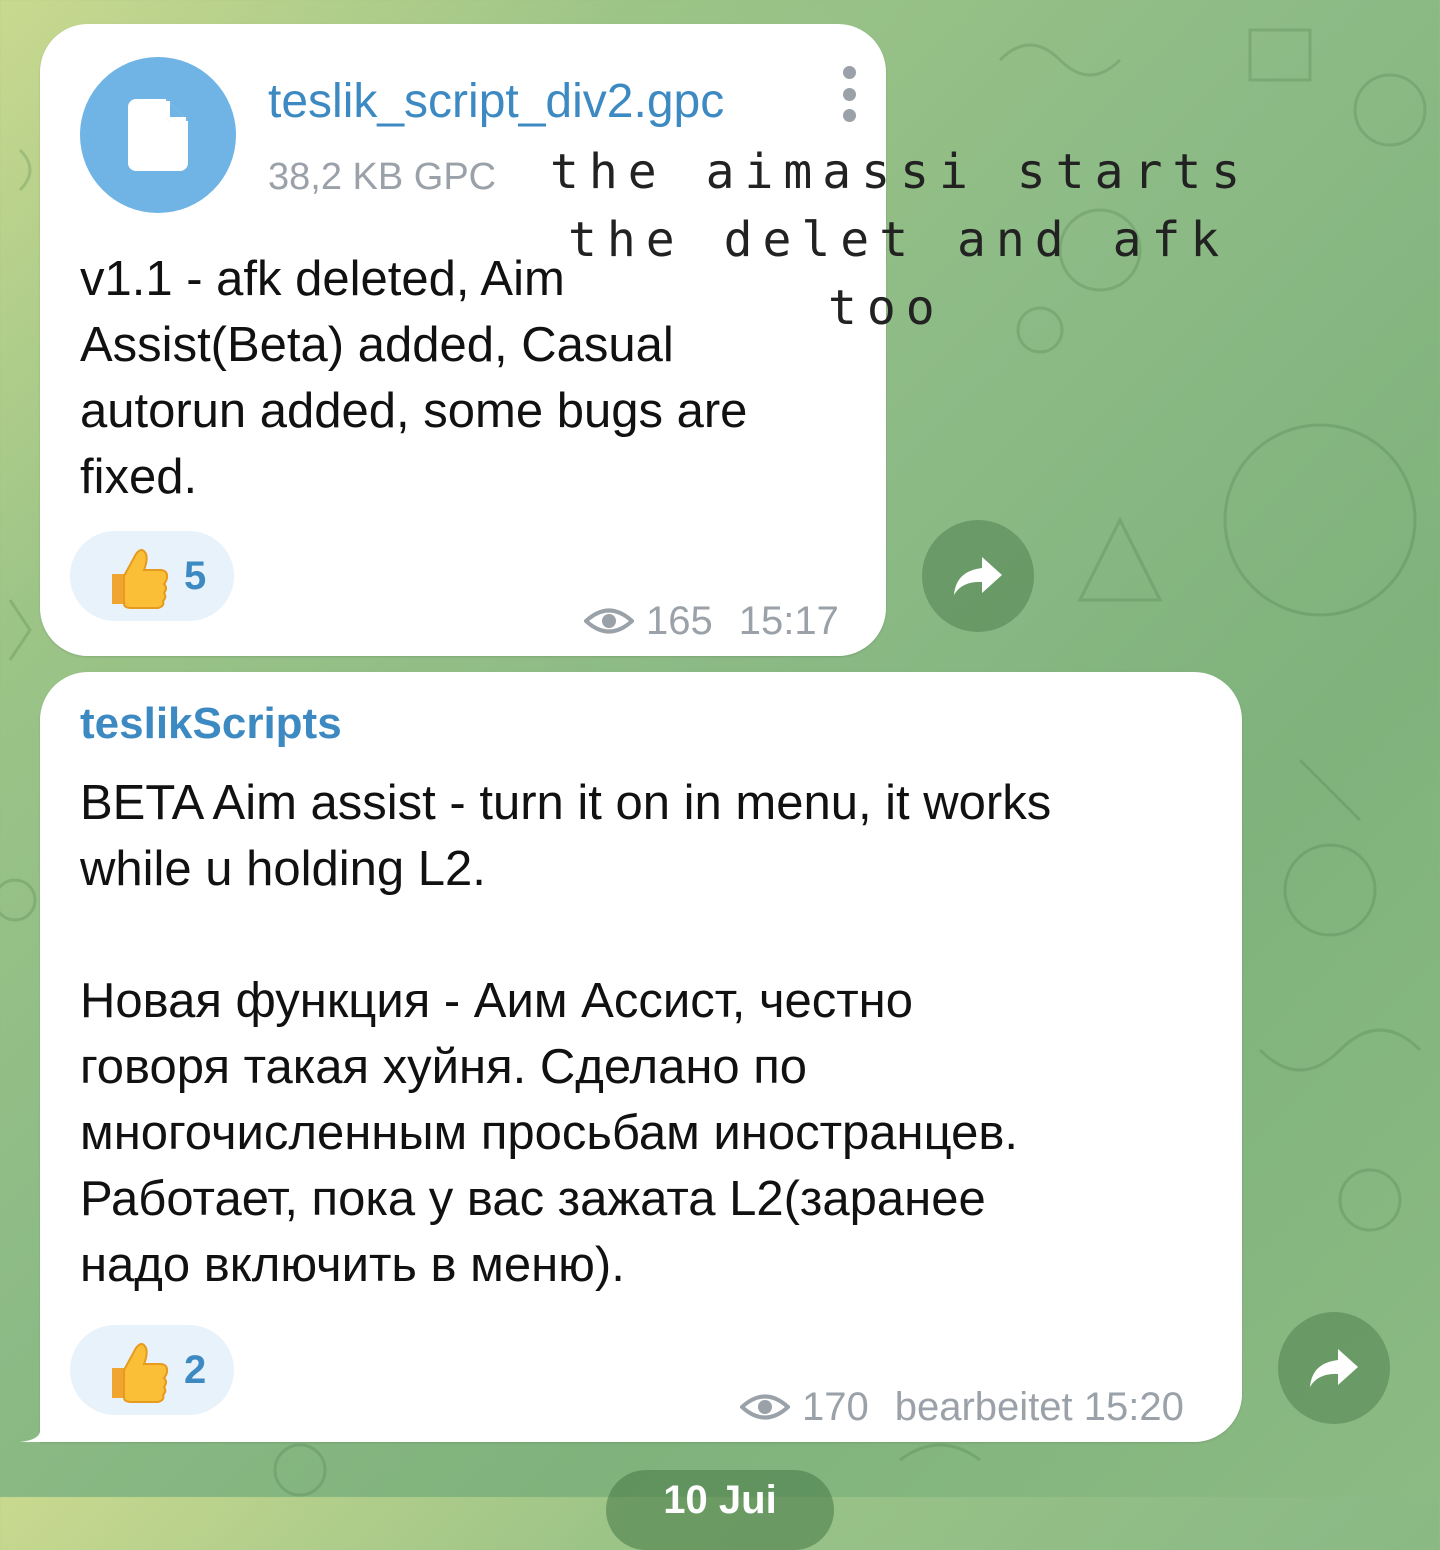 The image size is (1440, 1550). What do you see at coordinates (496, 102) in the screenshot?
I see `file-name: teslik_script_div2.gpc` at bounding box center [496, 102].